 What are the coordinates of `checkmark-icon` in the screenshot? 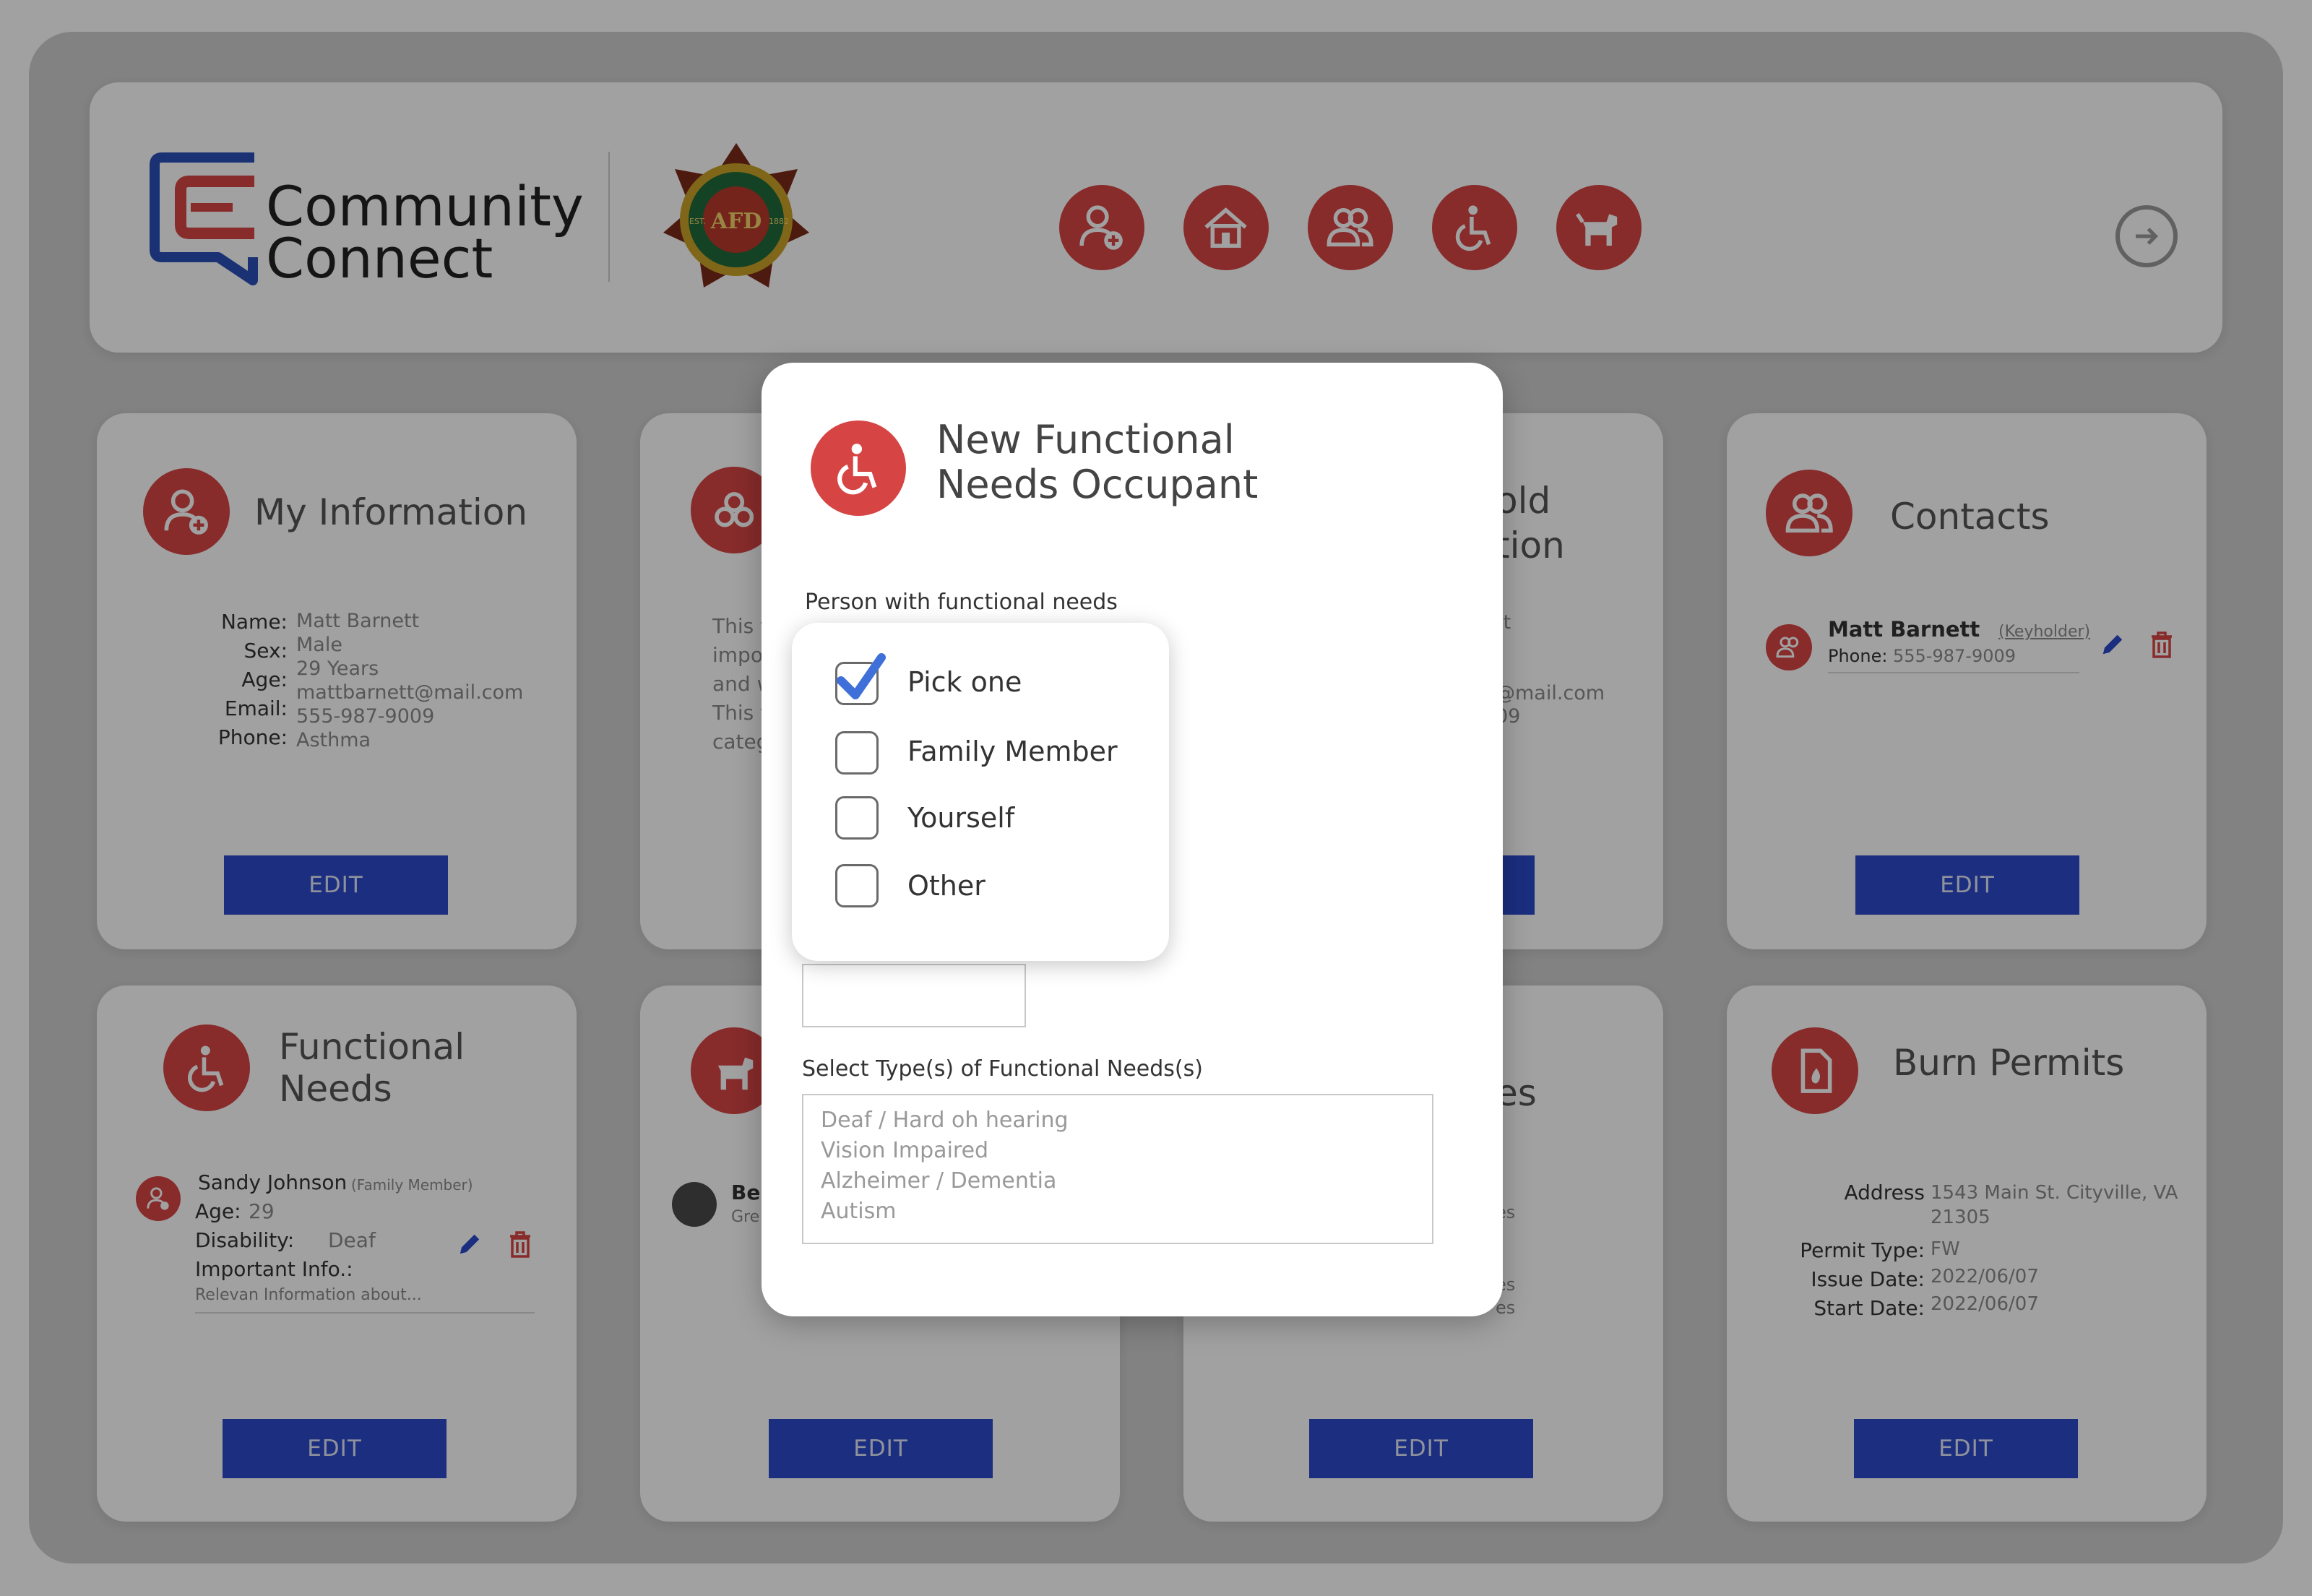 It's located at (861, 676).